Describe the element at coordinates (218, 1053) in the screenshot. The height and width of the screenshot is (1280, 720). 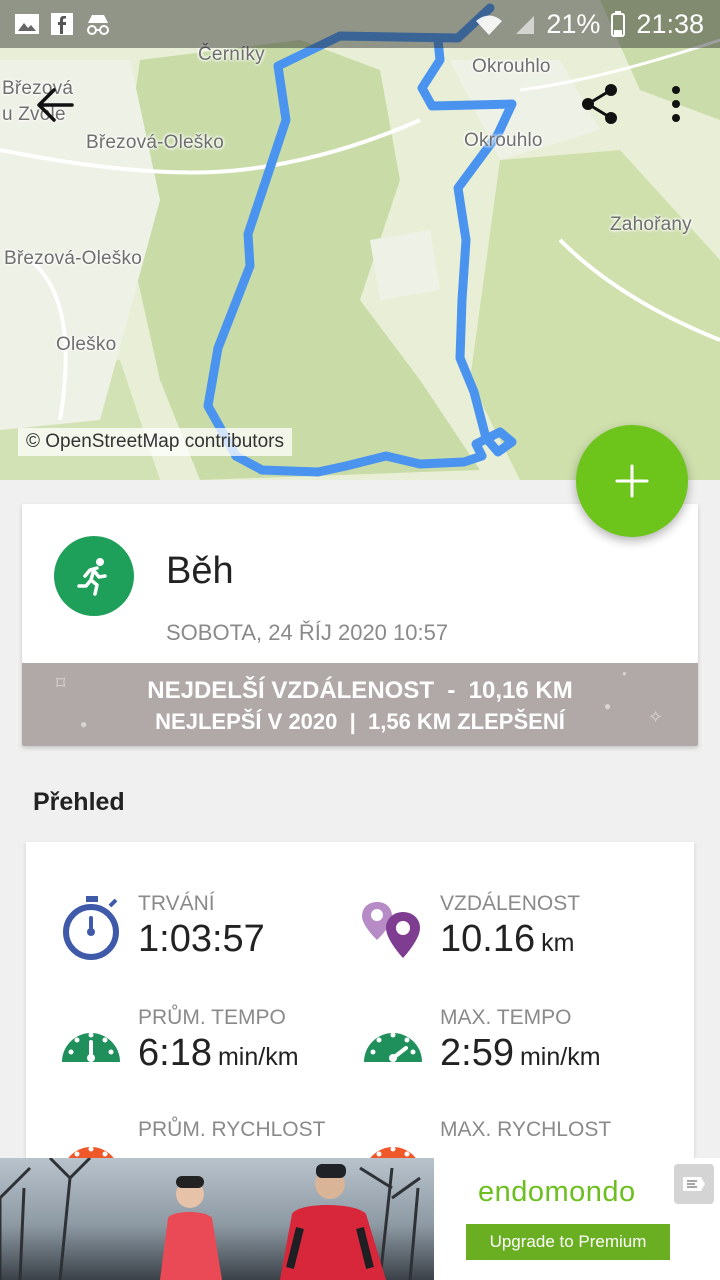
I see `stat-value: 6:18 min/km` at that location.